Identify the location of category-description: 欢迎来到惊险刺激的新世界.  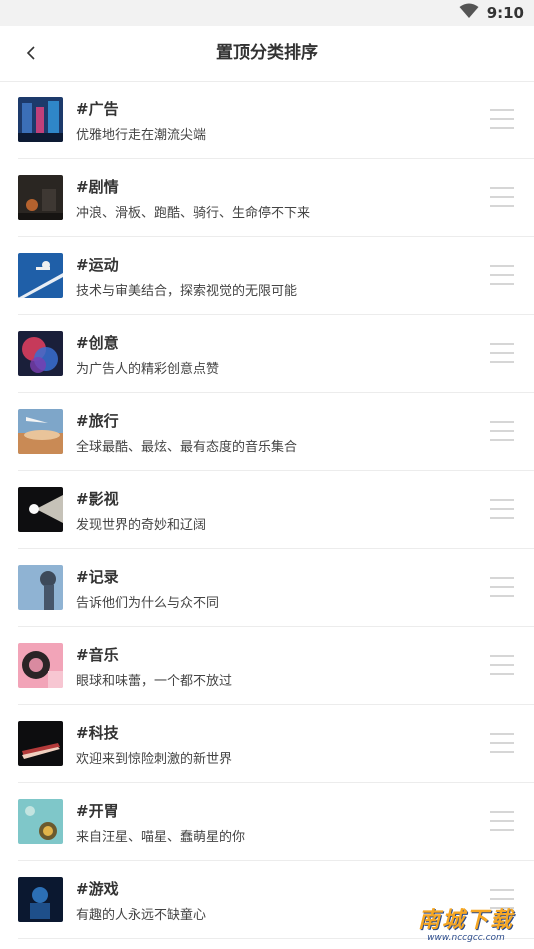
(154, 759).